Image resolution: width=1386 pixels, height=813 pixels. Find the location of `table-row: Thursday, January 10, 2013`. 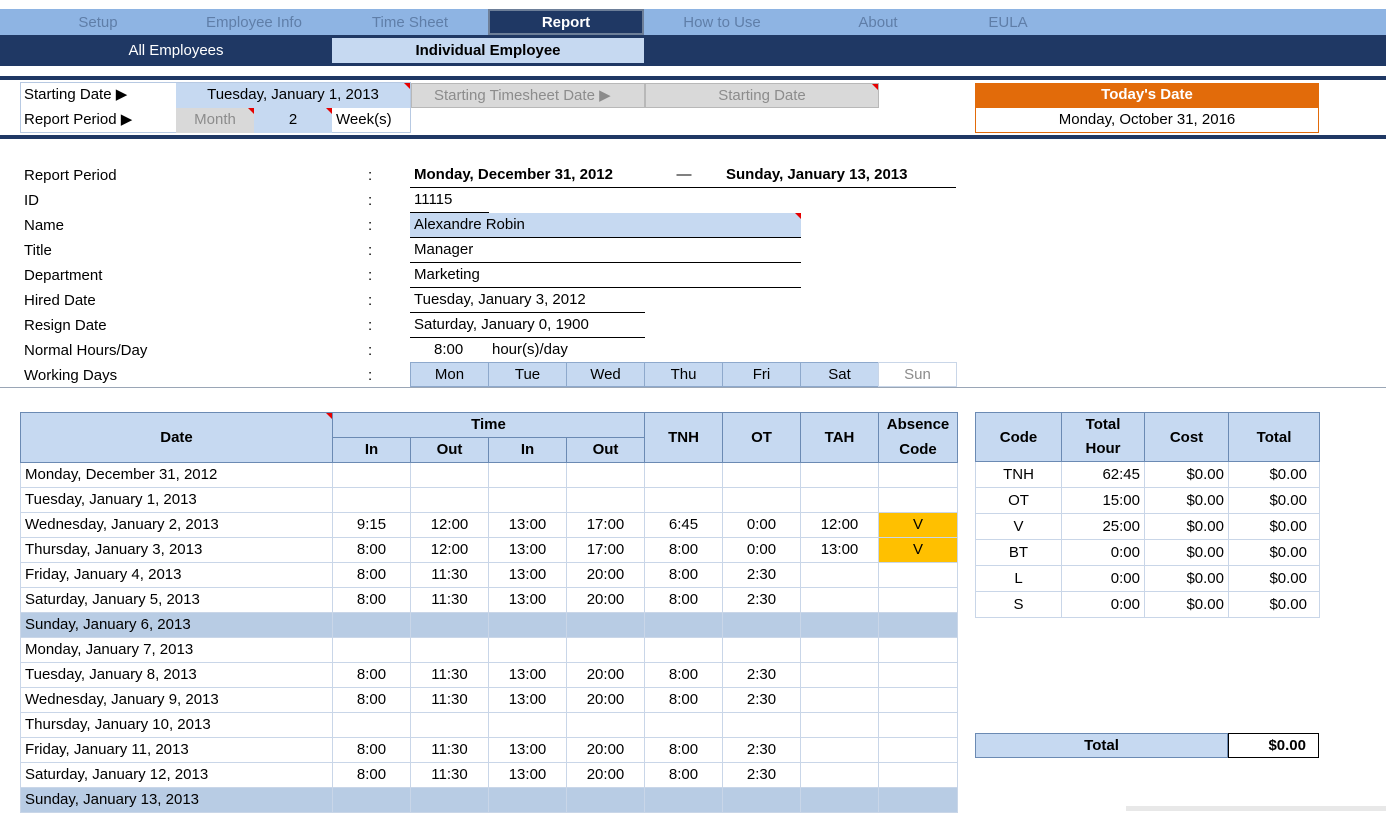

table-row: Thursday, January 10, 2013 is located at coordinates (489, 725).